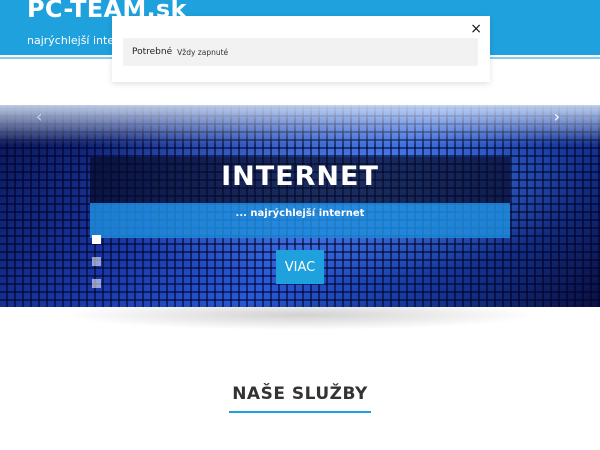  What do you see at coordinates (300, 176) in the screenshot?
I see `hero-title: INTERNET` at bounding box center [300, 176].